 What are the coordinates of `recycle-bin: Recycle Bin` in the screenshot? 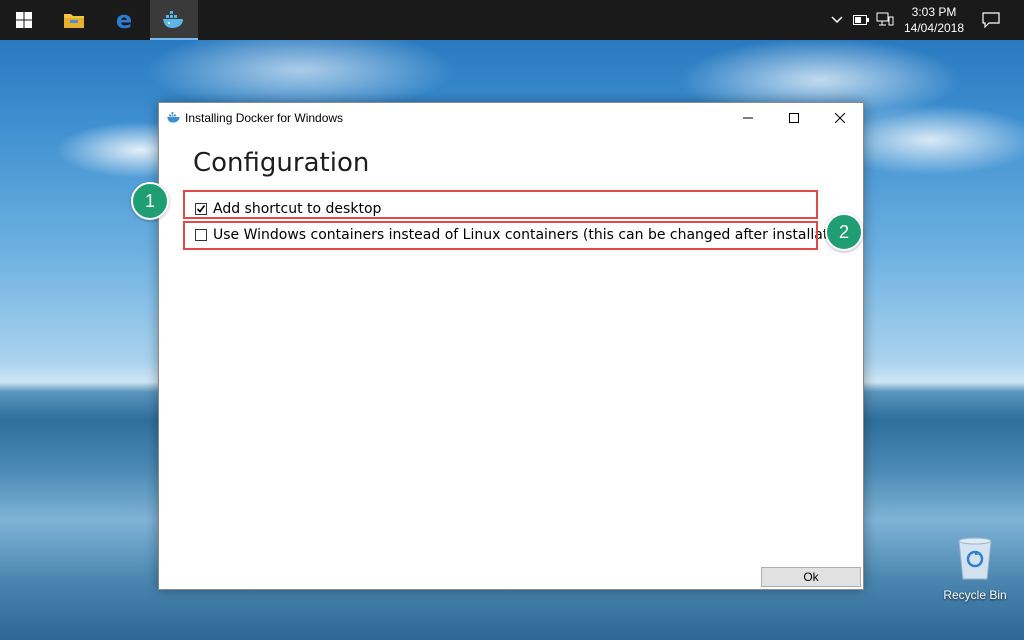 It's located at (975, 568).